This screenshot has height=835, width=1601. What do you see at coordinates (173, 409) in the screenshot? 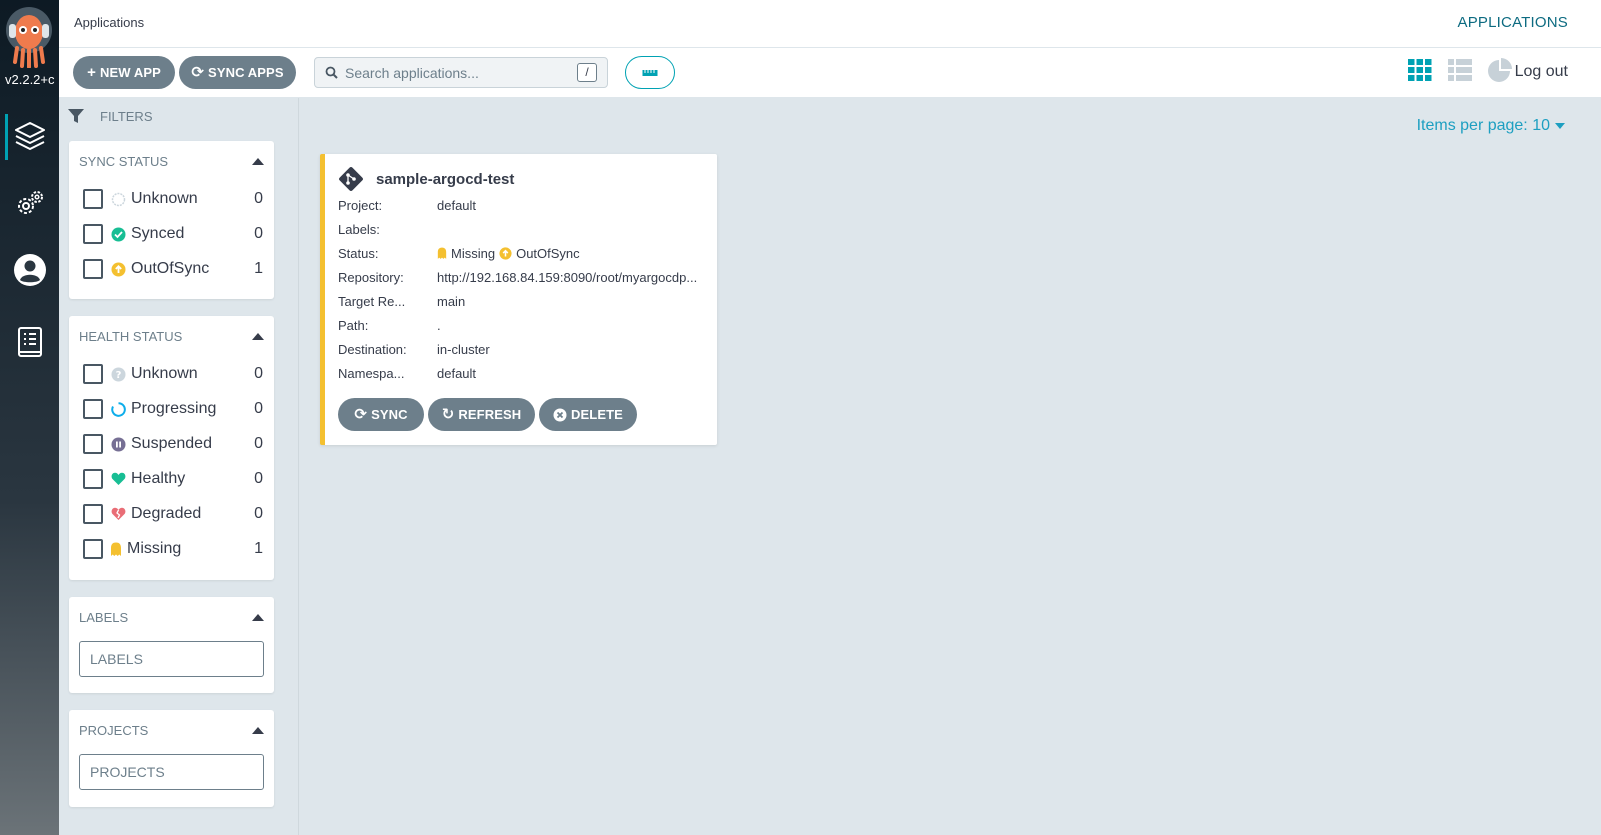
I see `filter-health-progressing: Progressing 0` at bounding box center [173, 409].